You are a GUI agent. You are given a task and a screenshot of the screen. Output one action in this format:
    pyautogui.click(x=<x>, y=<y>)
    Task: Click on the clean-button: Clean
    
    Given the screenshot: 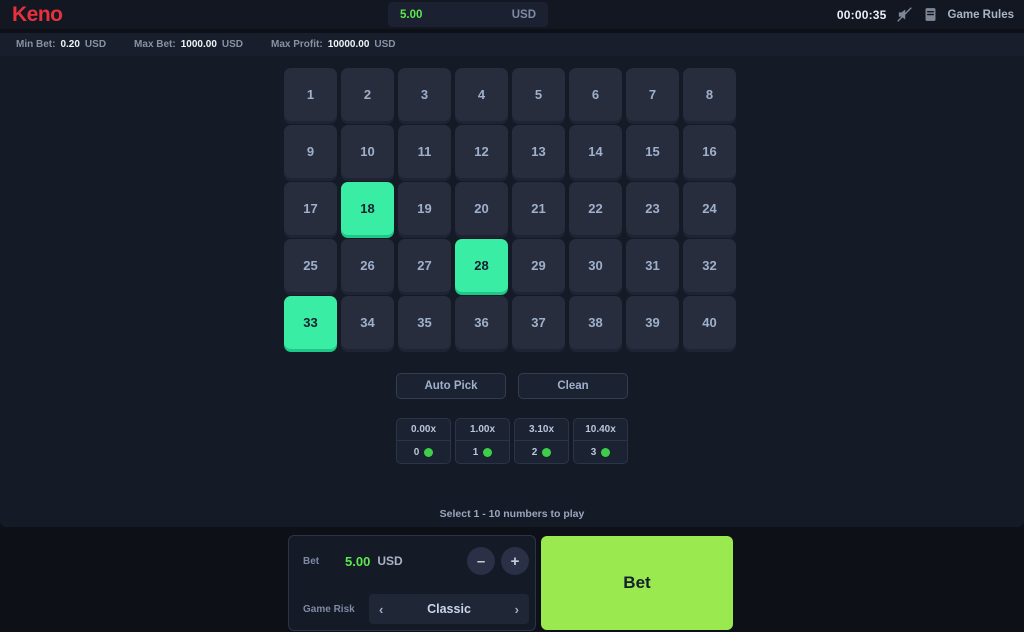 What is the action you would take?
    pyautogui.click(x=573, y=386)
    